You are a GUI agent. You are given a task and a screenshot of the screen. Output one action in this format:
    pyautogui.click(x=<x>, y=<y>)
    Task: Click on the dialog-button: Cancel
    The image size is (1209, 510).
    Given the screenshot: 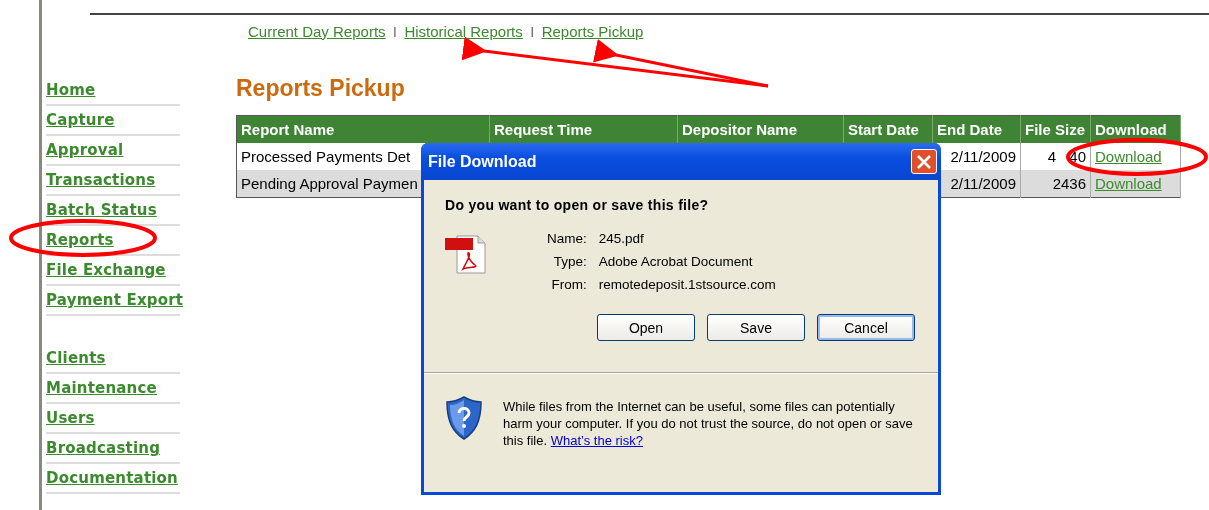 What is the action you would take?
    pyautogui.click(x=866, y=327)
    